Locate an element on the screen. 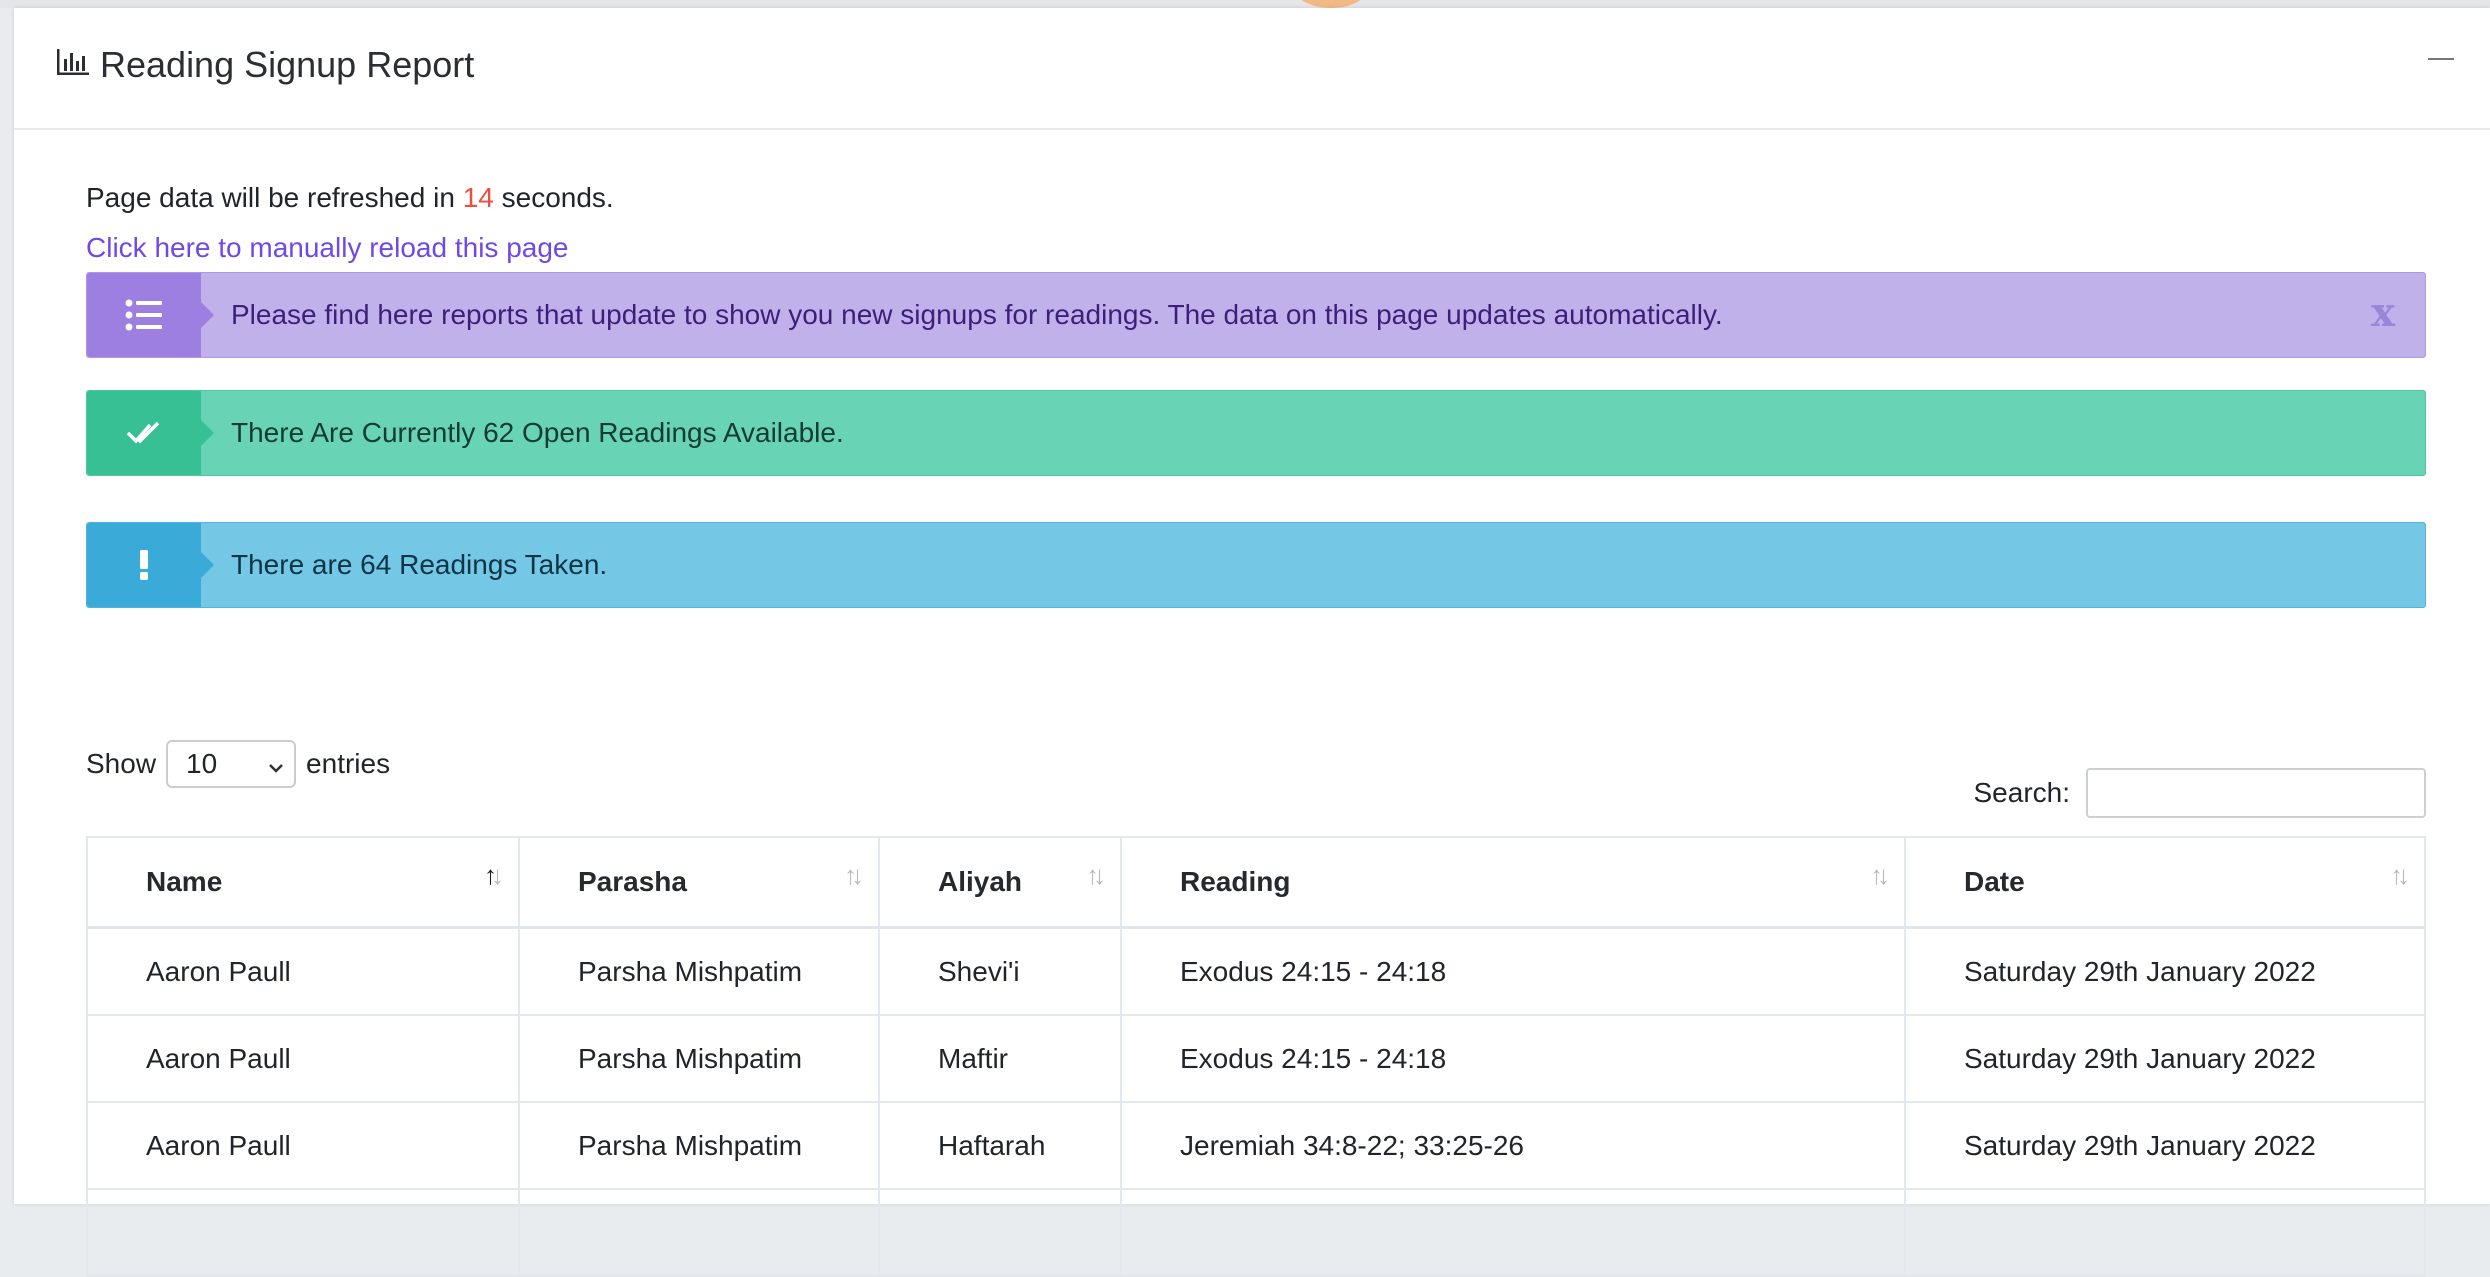 The height and width of the screenshot is (1277, 2490). taken-readings-alert: There are 64 Readings Taken. is located at coordinates (1256, 565).